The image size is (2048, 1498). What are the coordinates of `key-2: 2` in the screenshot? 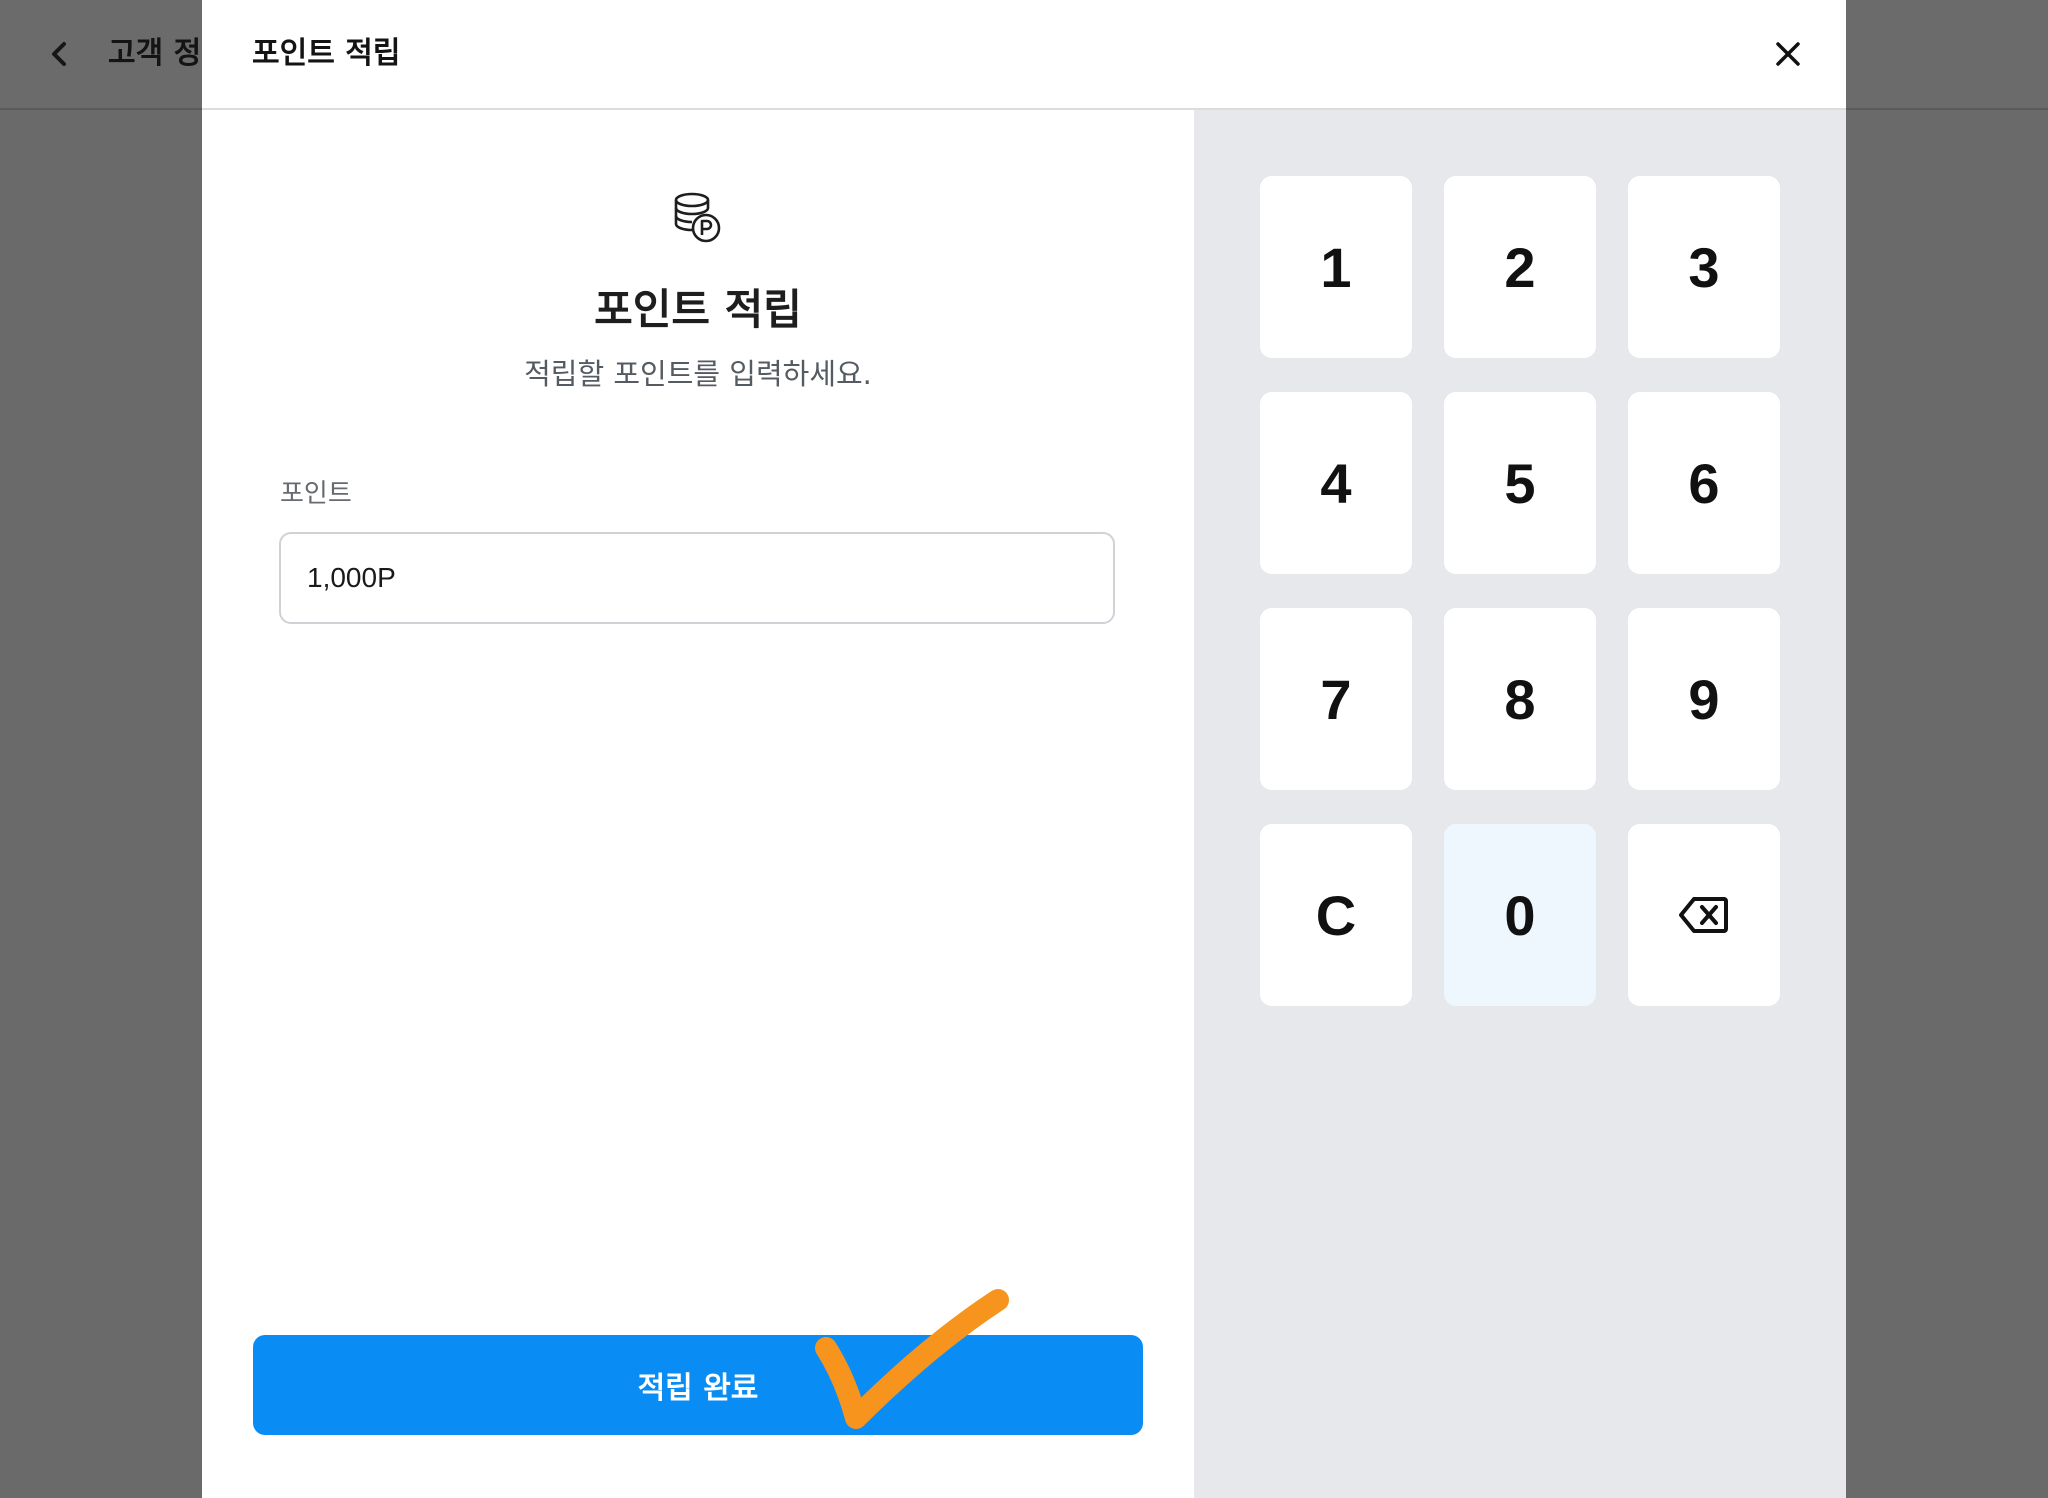 It's located at (1520, 267).